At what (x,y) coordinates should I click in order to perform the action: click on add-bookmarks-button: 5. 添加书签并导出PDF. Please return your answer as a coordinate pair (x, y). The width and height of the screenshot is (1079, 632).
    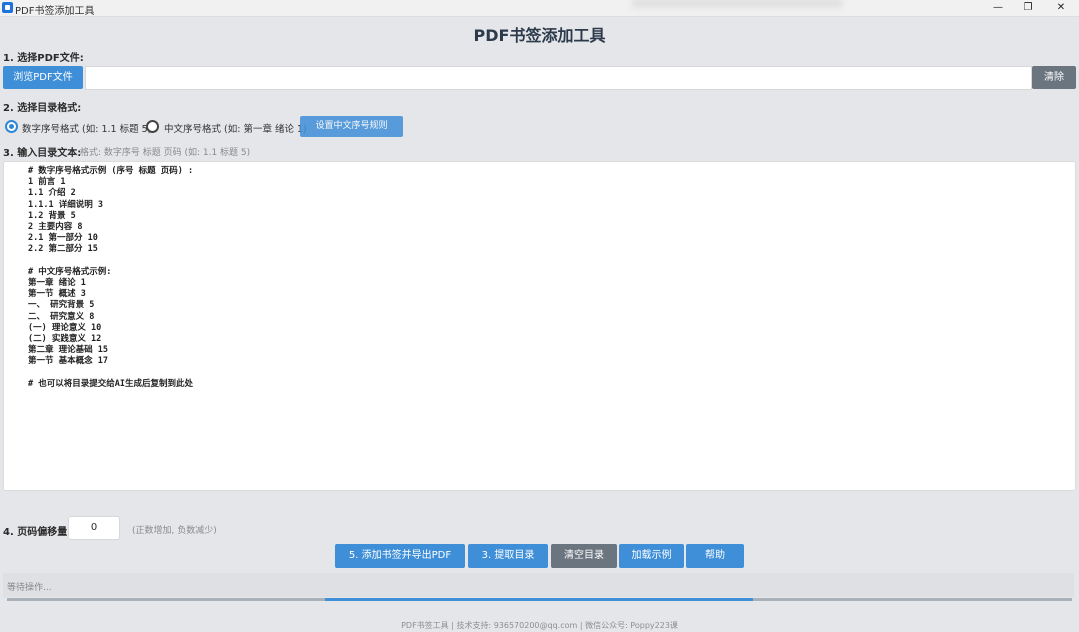
    Looking at the image, I should click on (400, 556).